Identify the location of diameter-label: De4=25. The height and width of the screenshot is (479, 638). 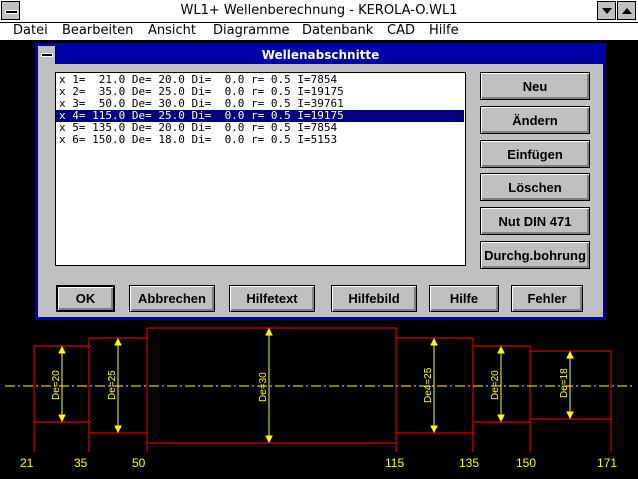
(428, 385).